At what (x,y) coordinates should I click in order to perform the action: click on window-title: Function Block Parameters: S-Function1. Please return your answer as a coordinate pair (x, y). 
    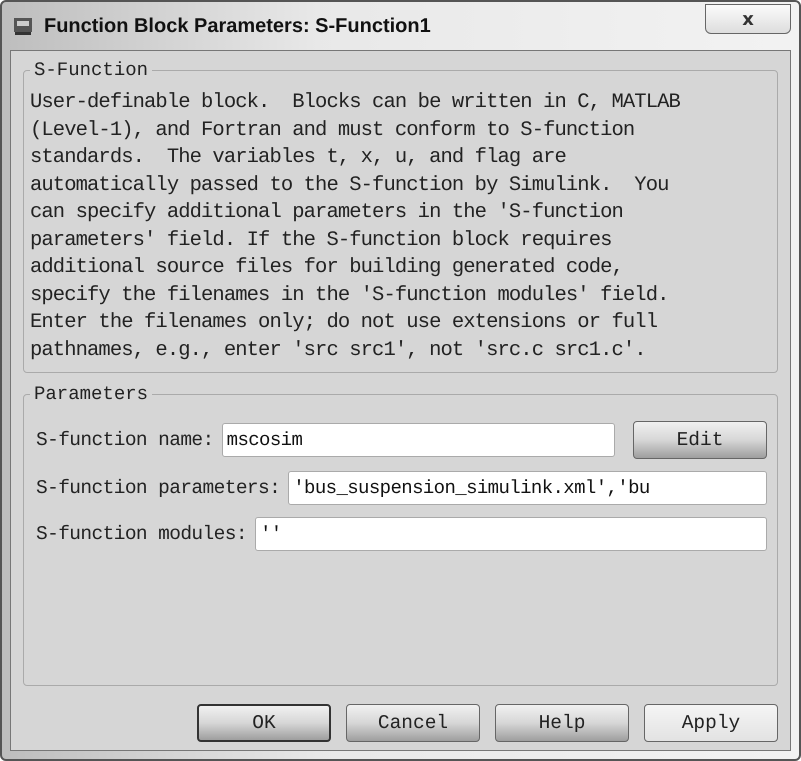
    Looking at the image, I should click on (238, 26).